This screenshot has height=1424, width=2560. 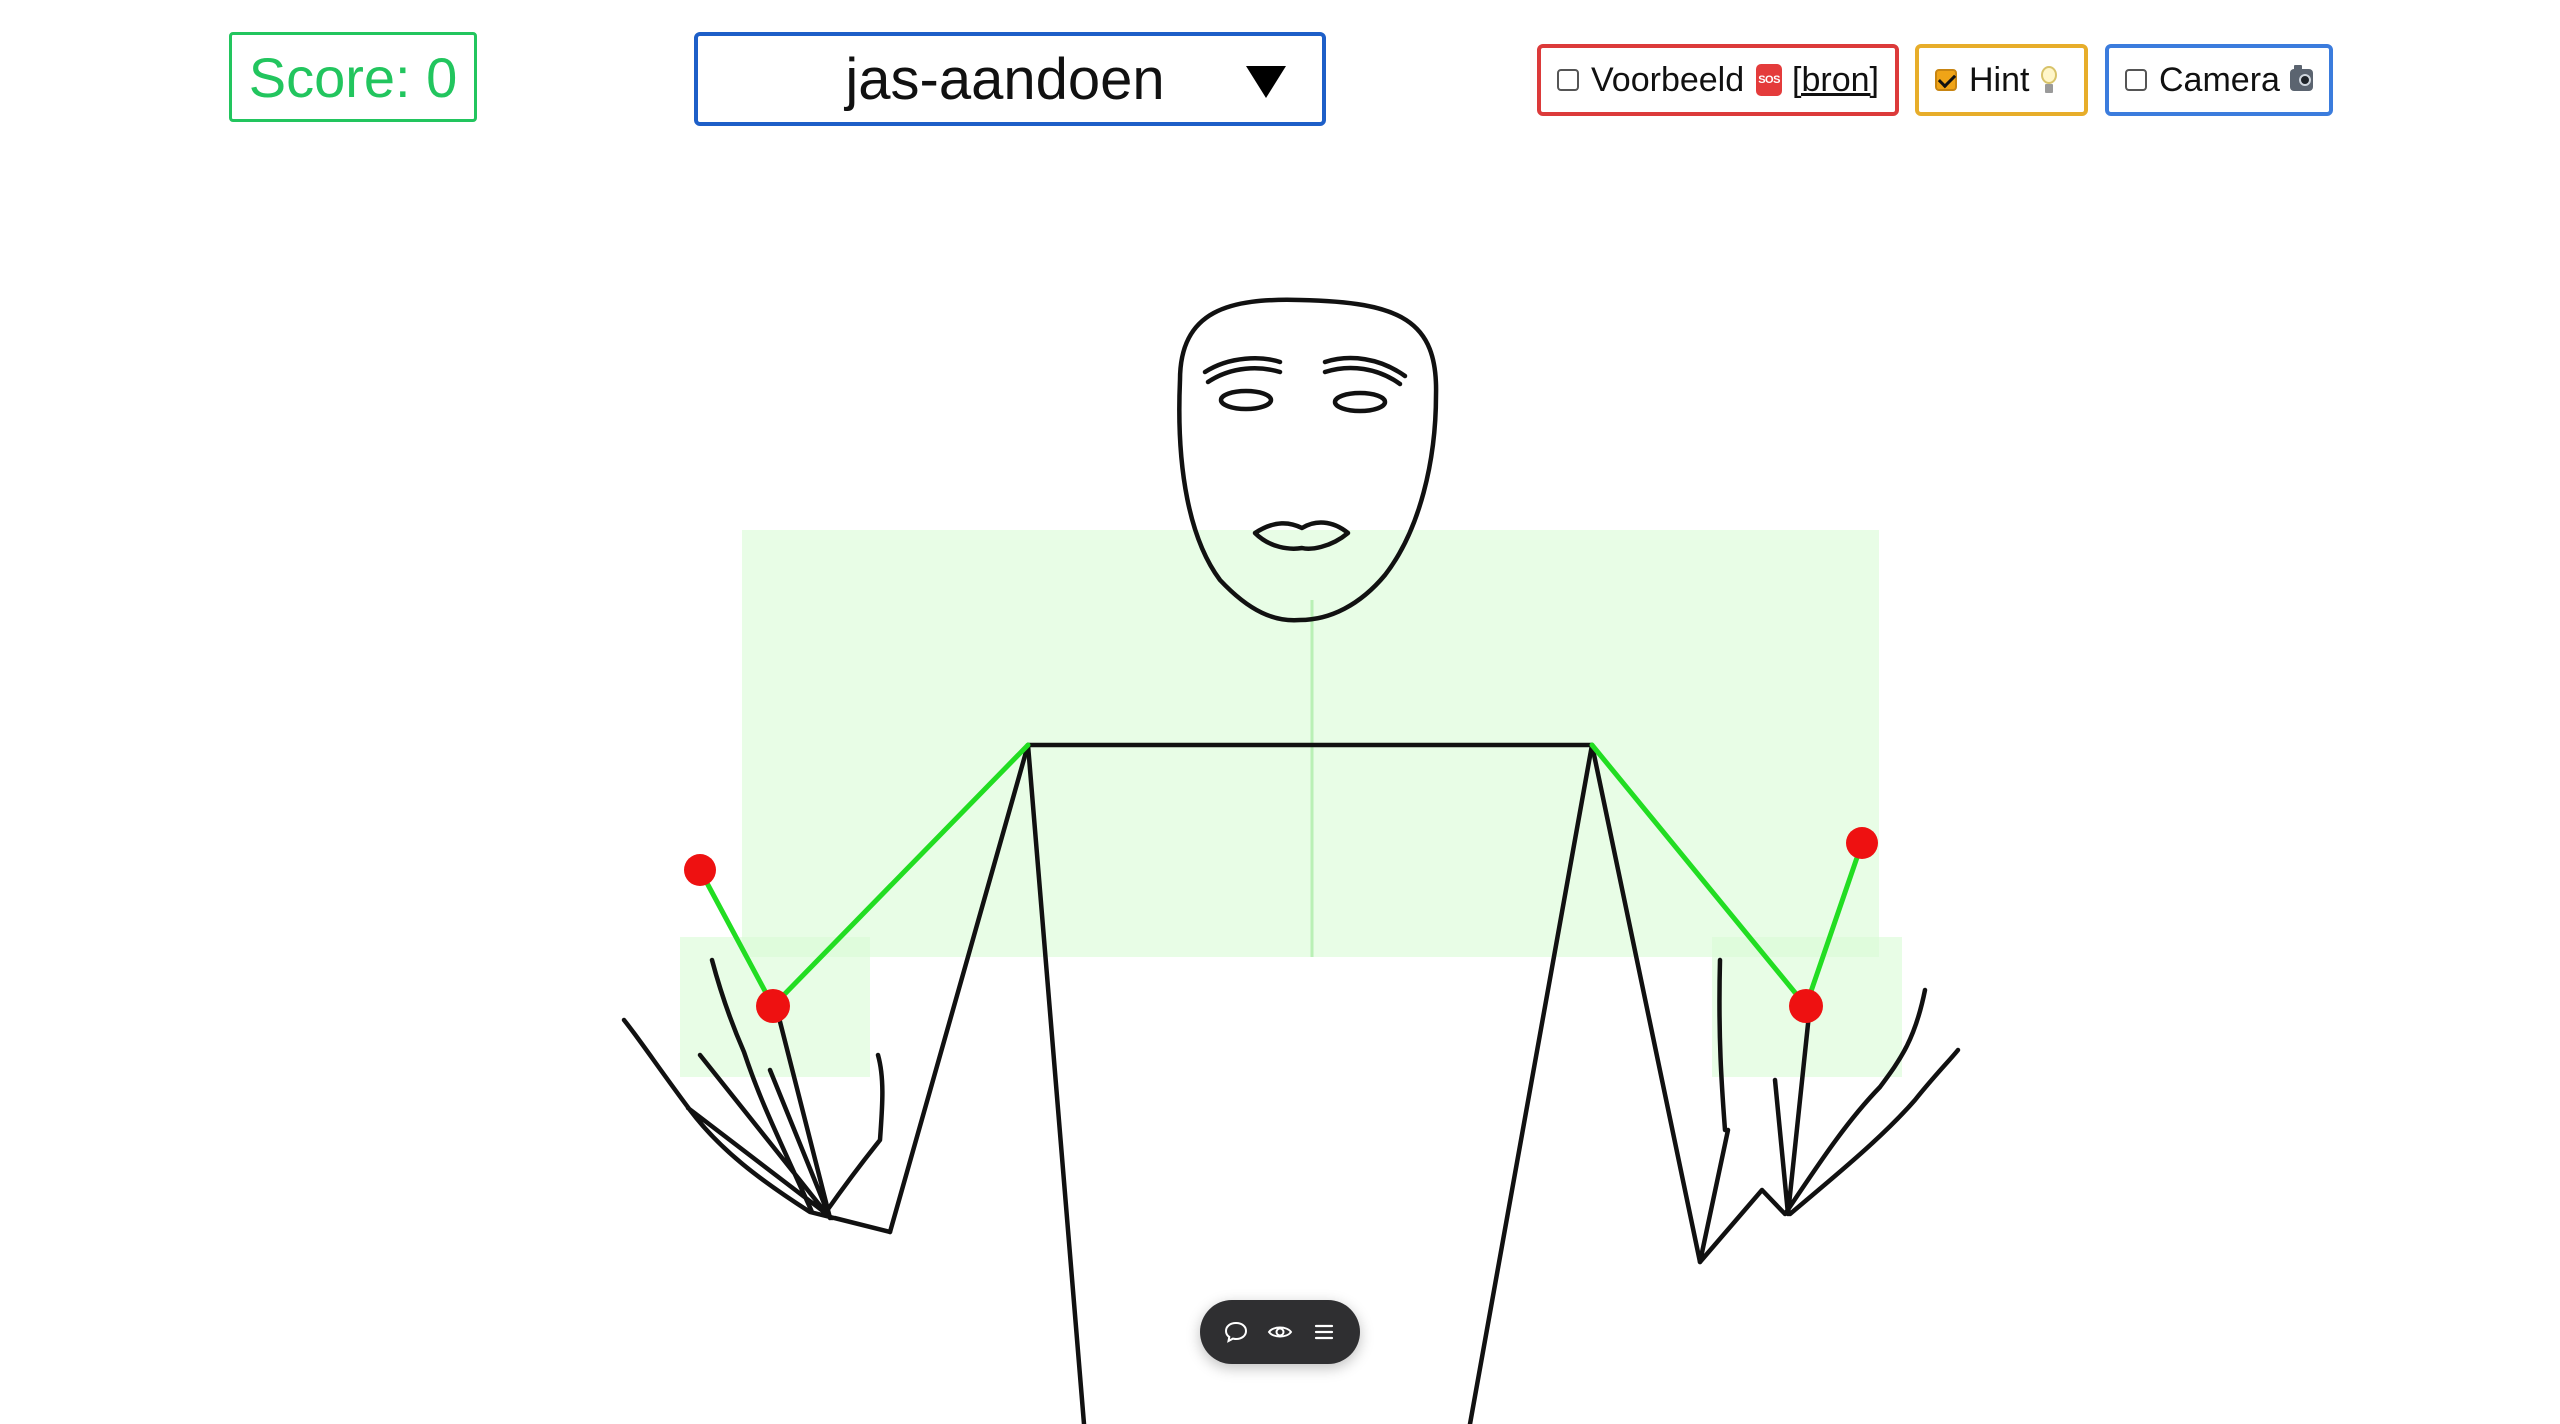 I want to click on floating-toolbar, so click(x=1280, y=1332).